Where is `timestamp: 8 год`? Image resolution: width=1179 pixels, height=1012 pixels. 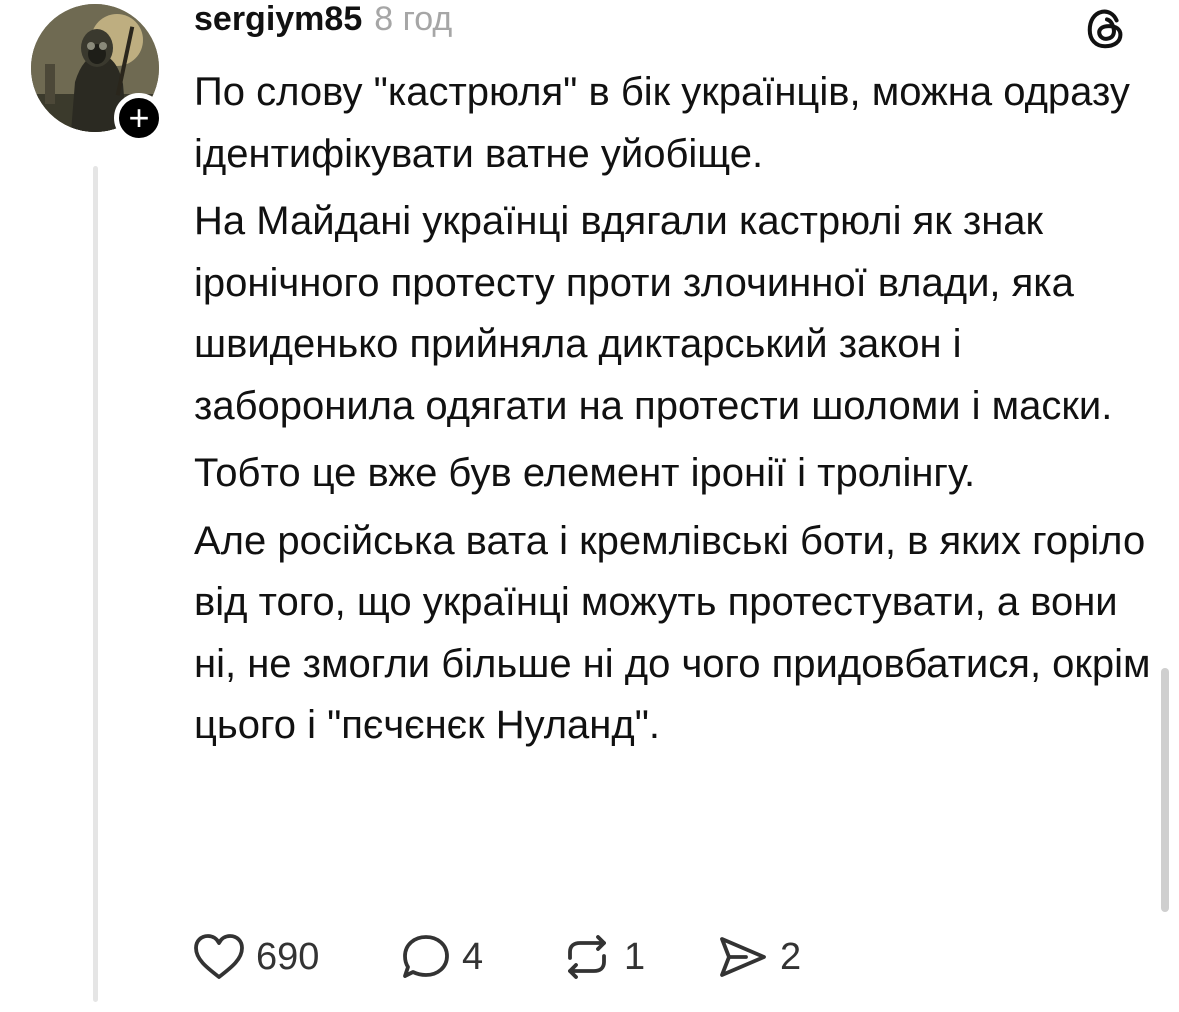 timestamp: 8 год is located at coordinates (413, 19).